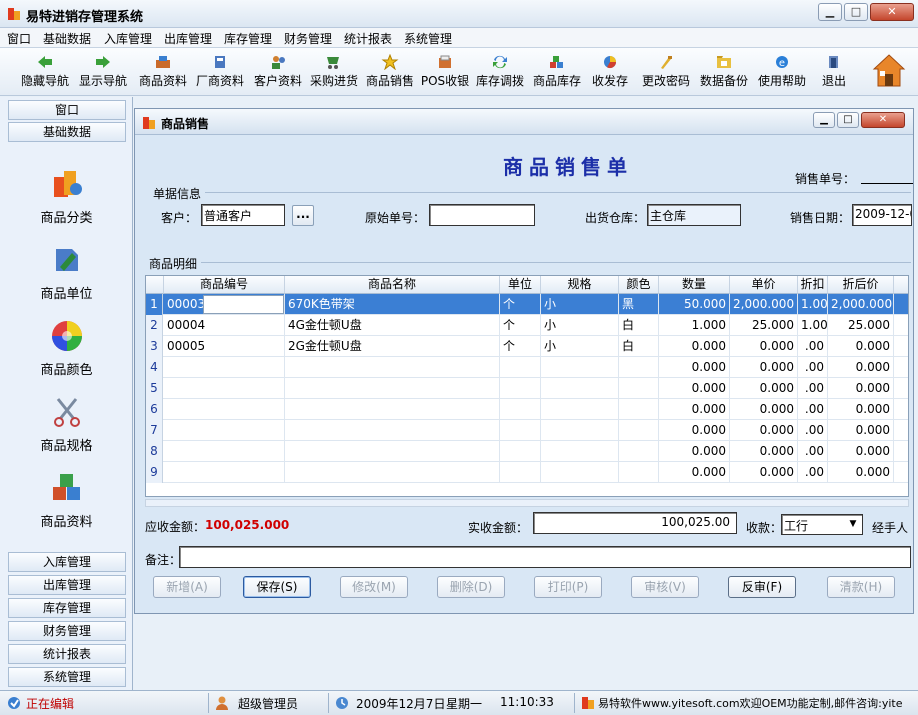 The image size is (918, 715). What do you see at coordinates (188, 38) in the screenshot?
I see `menu-stock-out: 出库管理` at bounding box center [188, 38].